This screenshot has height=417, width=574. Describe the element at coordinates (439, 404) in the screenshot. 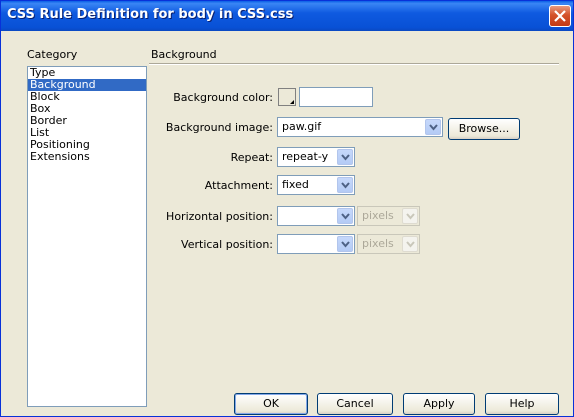

I see `apply-button: Apply` at that location.